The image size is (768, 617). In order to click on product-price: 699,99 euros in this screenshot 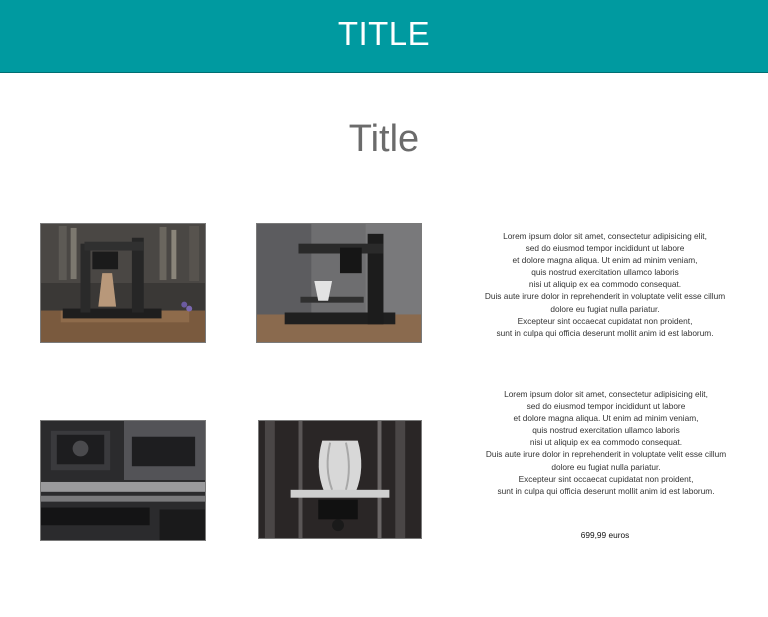, I will do `click(605, 535)`.